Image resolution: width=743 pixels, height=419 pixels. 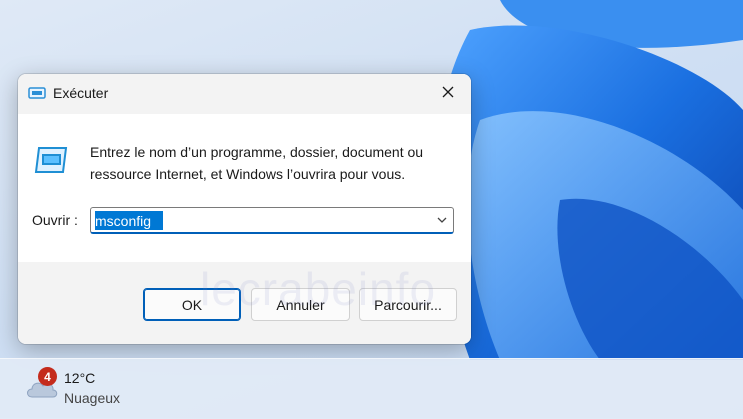 What do you see at coordinates (47, 376) in the screenshot?
I see `notification-badge: 4` at bounding box center [47, 376].